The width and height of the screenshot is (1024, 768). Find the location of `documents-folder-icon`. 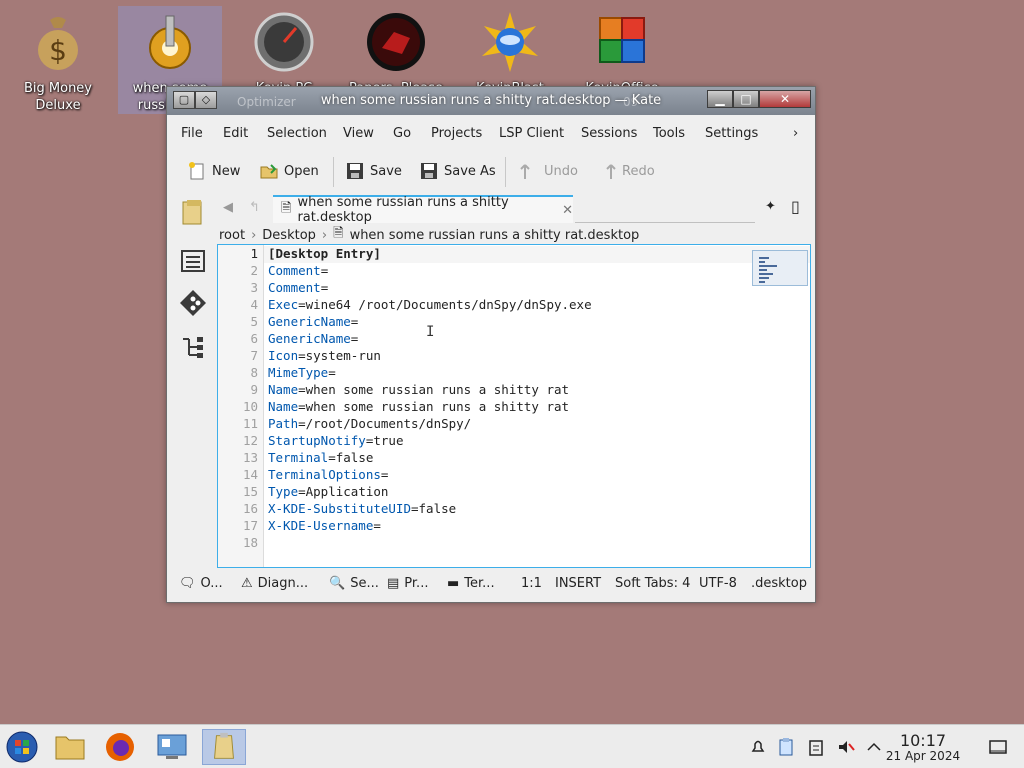

documents-folder-icon is located at coordinates (193, 213).